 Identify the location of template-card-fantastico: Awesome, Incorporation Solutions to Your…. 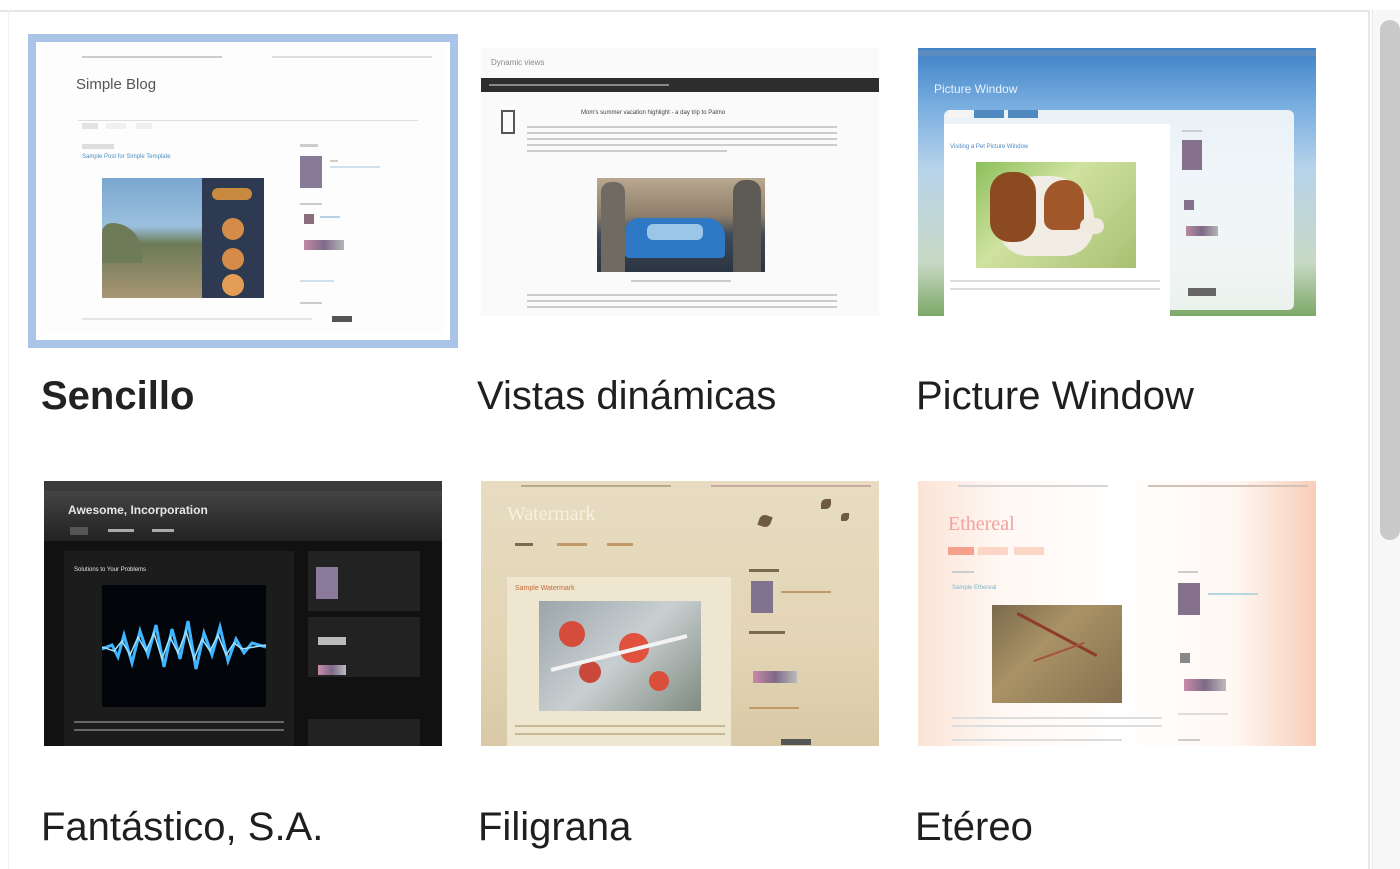
(242, 675).